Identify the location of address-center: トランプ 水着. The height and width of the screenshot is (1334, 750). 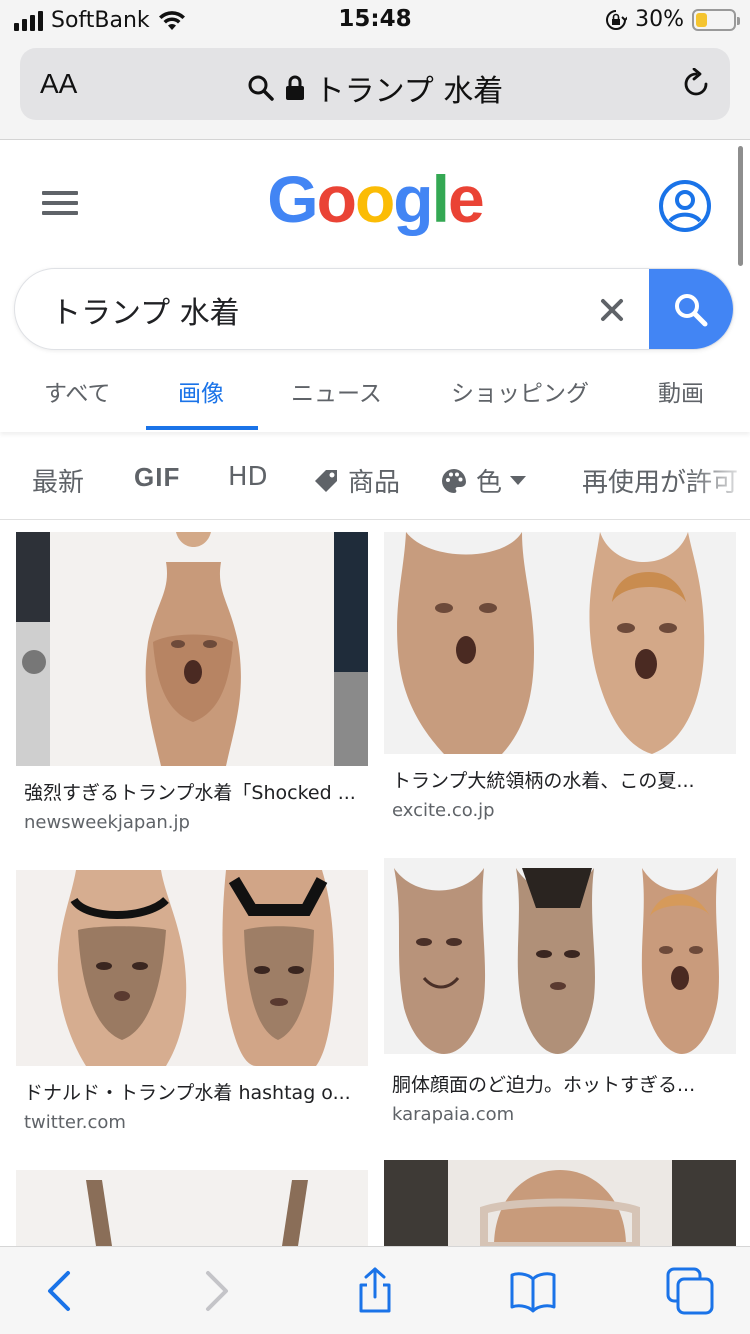
(375, 88).